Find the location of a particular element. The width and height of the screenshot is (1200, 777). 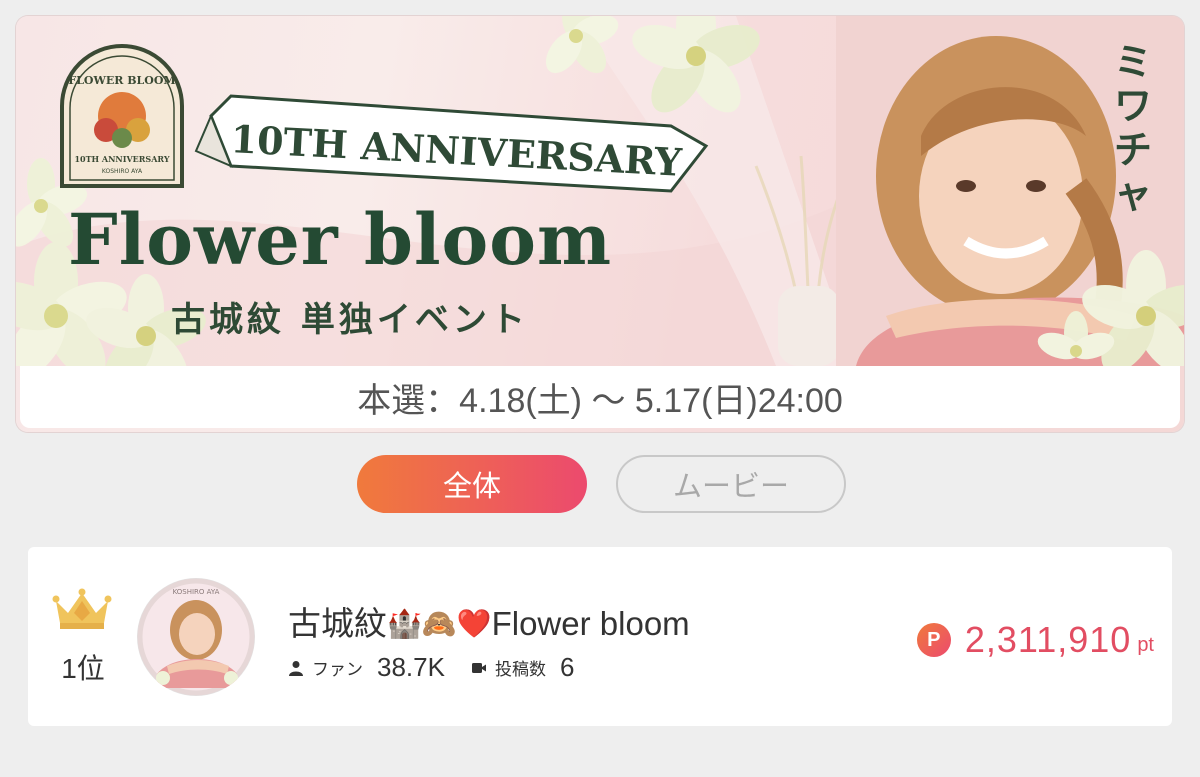

brand-logo: ミワチャ is located at coordinates (1133, 128).